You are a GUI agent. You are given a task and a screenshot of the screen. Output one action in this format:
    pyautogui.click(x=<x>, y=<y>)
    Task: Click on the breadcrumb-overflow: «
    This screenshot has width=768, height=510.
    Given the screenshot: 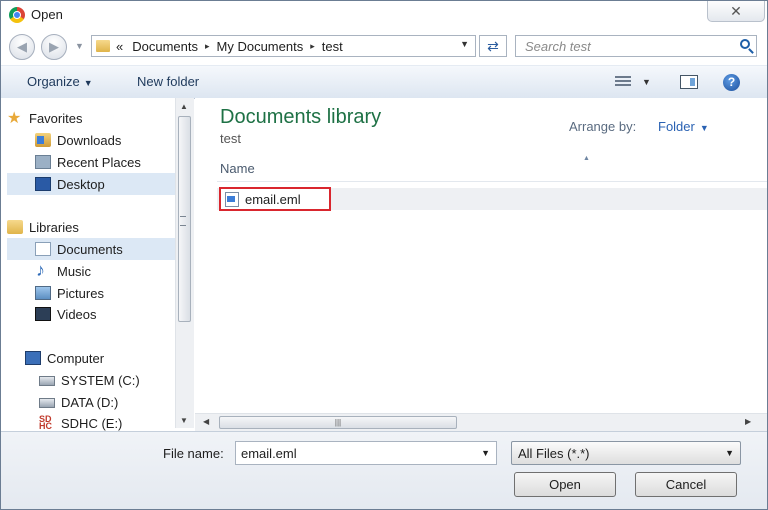 What is the action you would take?
    pyautogui.click(x=119, y=46)
    